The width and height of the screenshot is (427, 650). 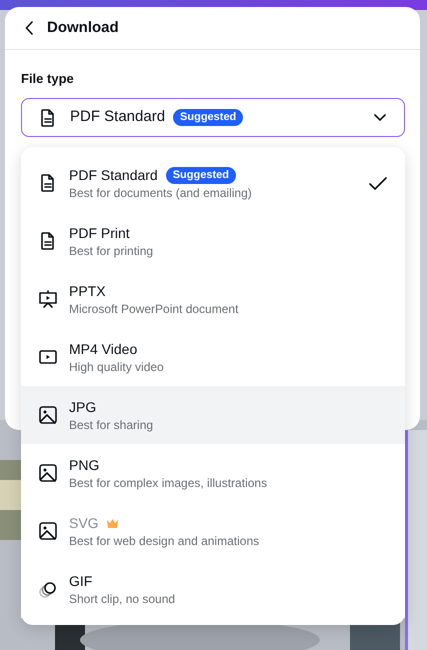 I want to click on file-type-option: PPTX Microsoft PowerPoint document, so click(x=213, y=299).